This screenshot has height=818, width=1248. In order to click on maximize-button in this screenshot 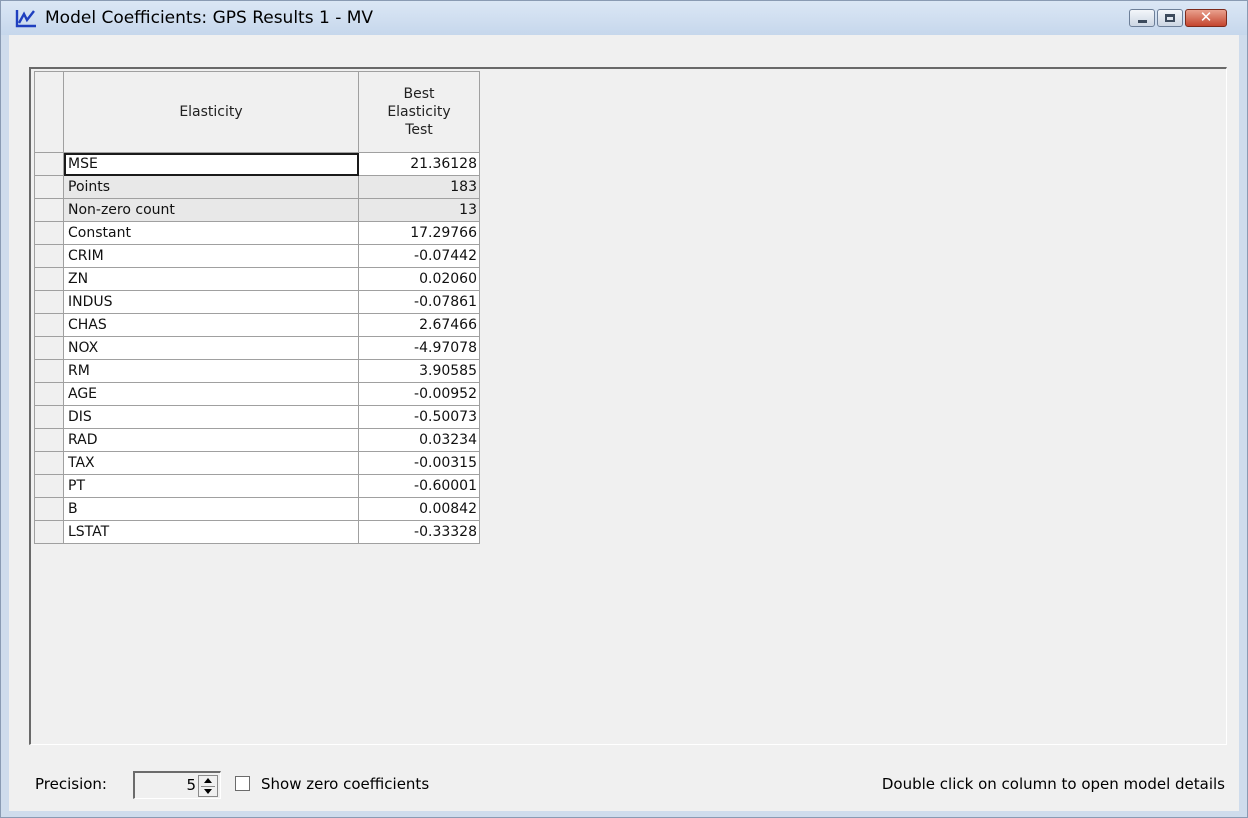, I will do `click(1170, 18)`.